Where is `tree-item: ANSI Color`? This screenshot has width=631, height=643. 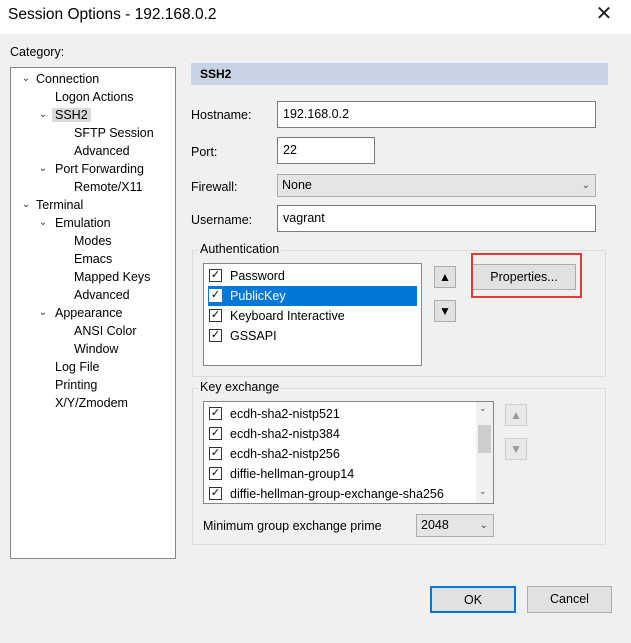
tree-item: ANSI Color is located at coordinates (105, 331).